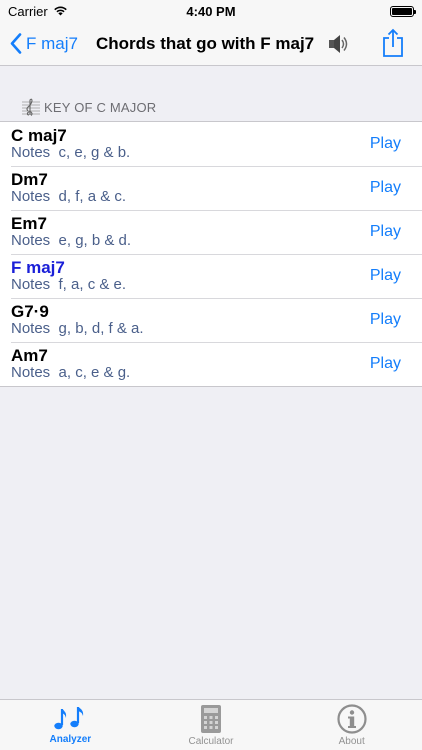  What do you see at coordinates (211, 364) in the screenshot?
I see `chord-row: Am7 Notes a, c, e & g. Play` at bounding box center [211, 364].